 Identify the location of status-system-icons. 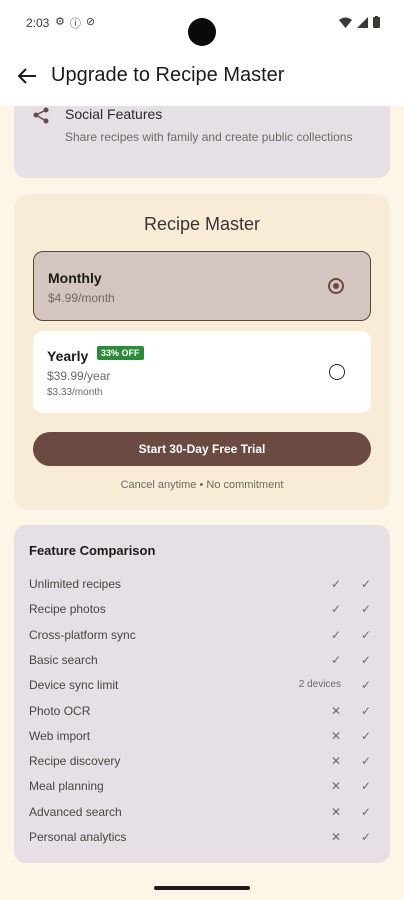
(359, 22).